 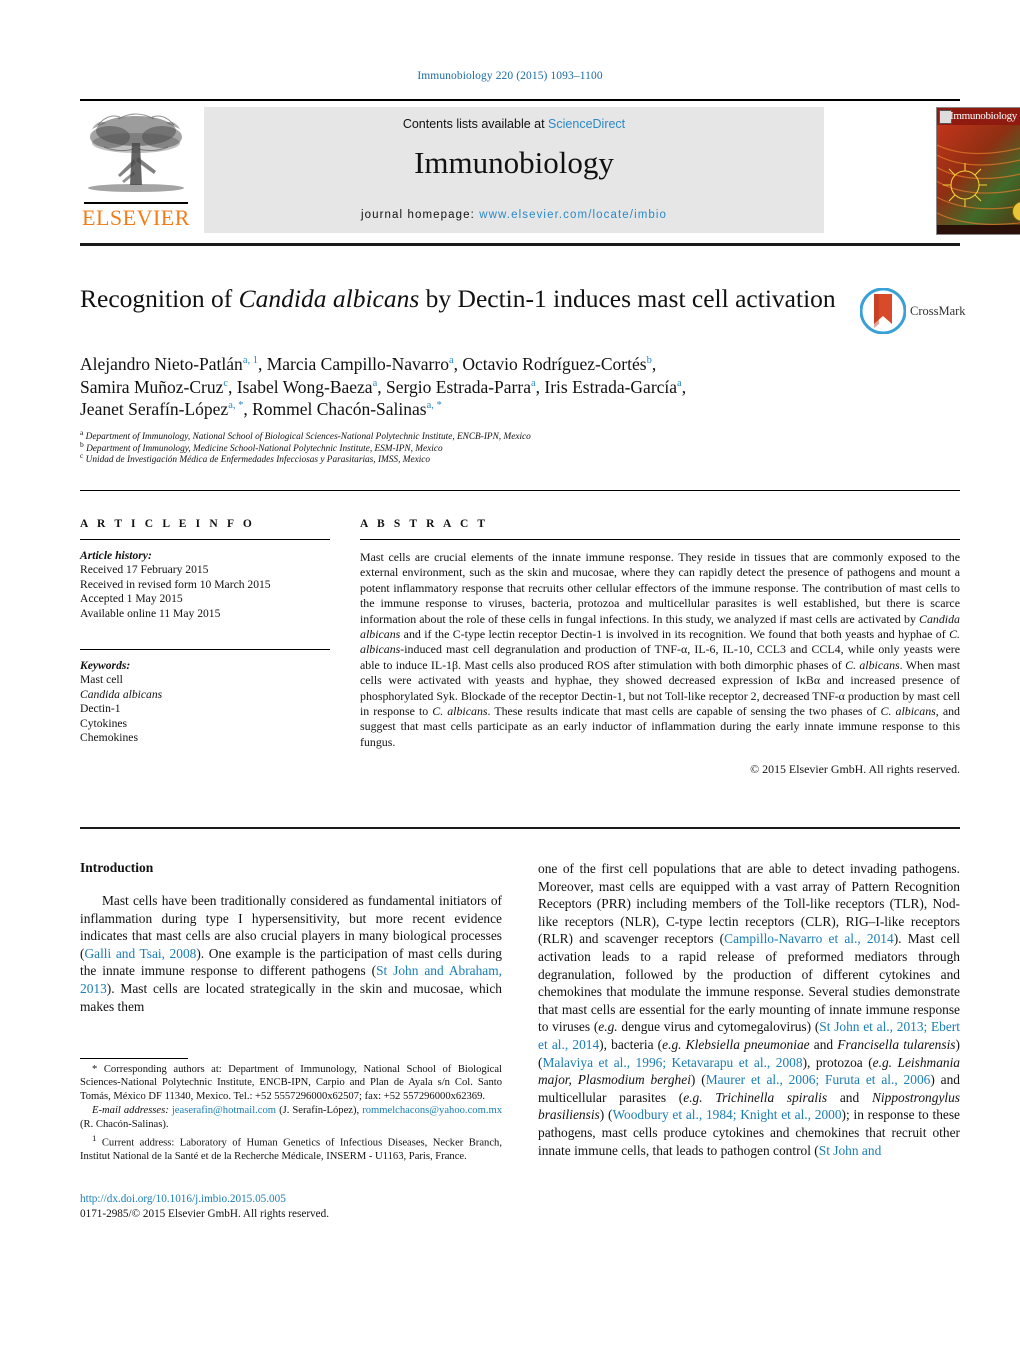 I want to click on author-name: , Octavio Rodríguez-Cortés, so click(x=550, y=364).